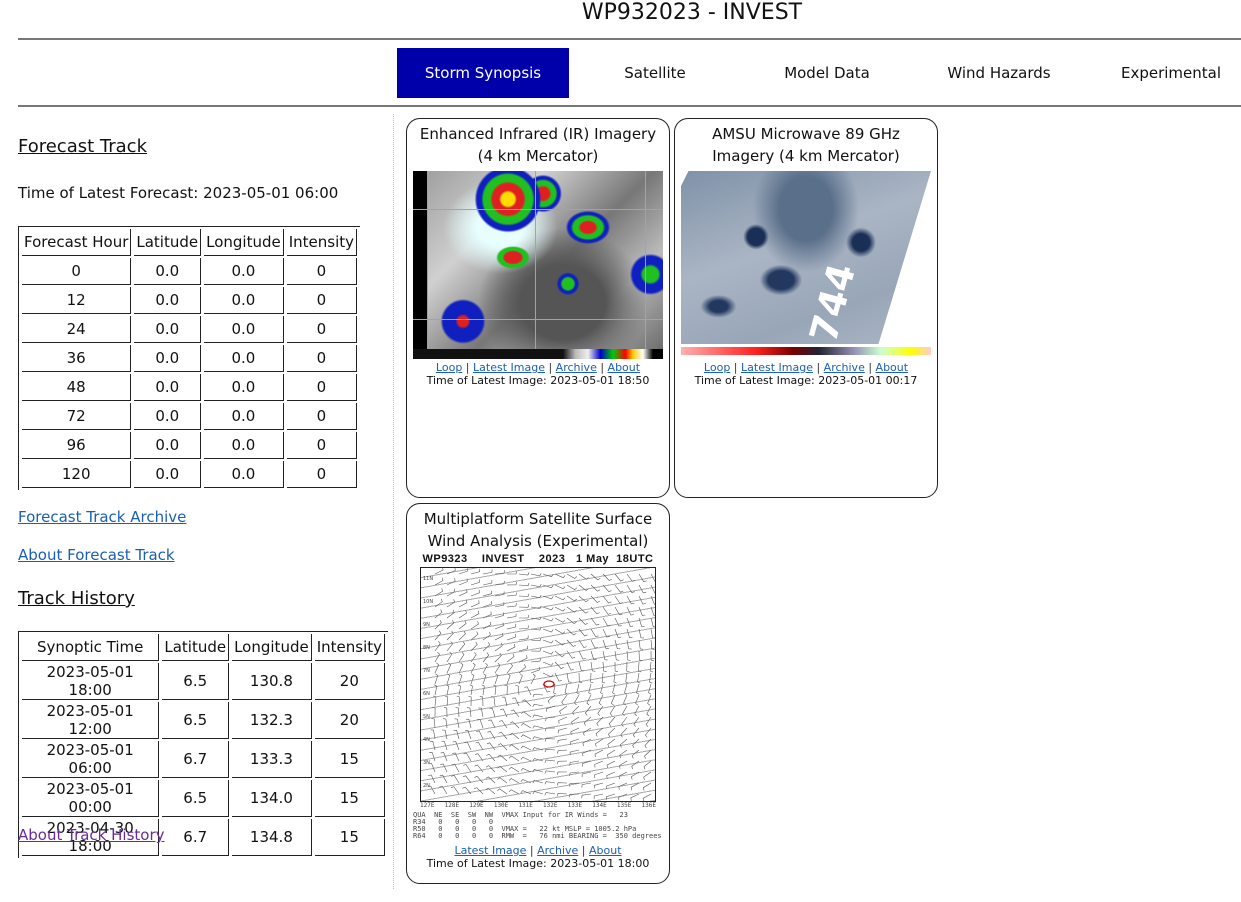 The width and height of the screenshot is (1241, 902). What do you see at coordinates (102, 517) in the screenshot?
I see `forecast-track-archive-link: Forecast Track Archive` at bounding box center [102, 517].